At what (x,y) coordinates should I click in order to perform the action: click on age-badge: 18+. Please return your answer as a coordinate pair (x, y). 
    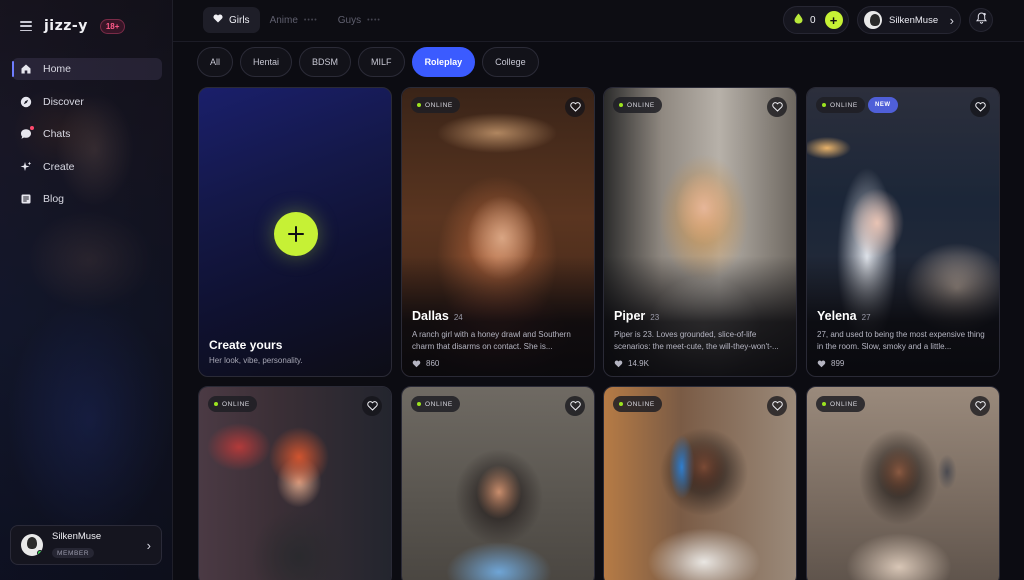
    Looking at the image, I should click on (112, 26).